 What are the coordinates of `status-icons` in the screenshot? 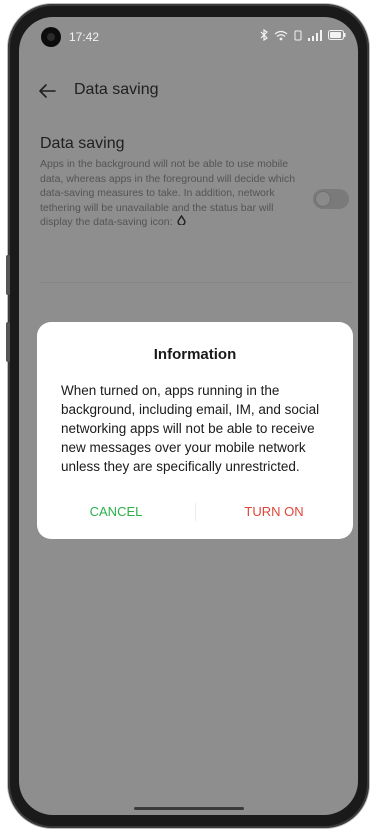 It's located at (303, 35).